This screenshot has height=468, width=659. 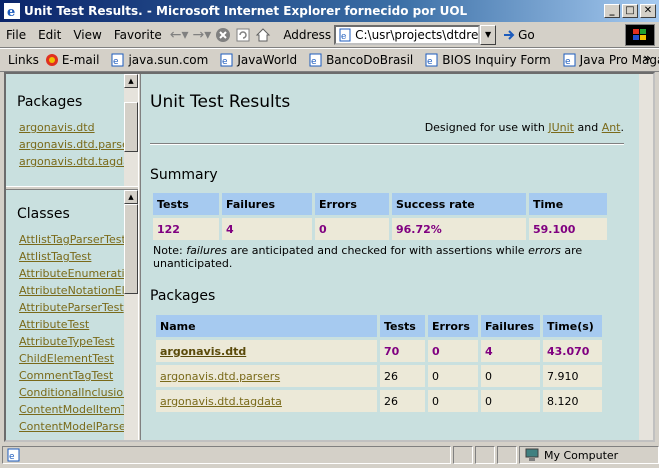 I want to click on menu-file: File, so click(x=16, y=35).